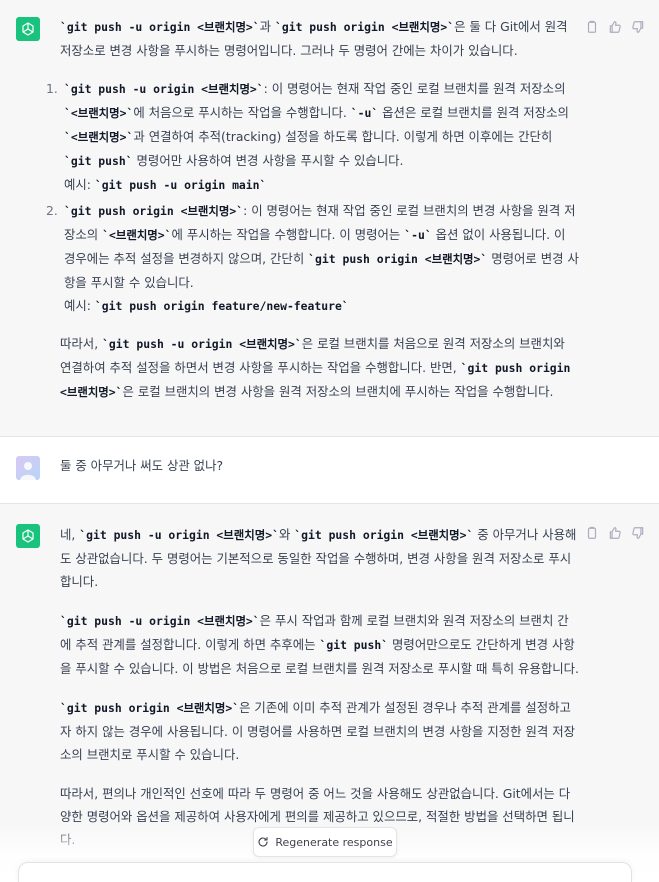  Describe the element at coordinates (288, 234) in the screenshot. I see `text: 에 푸시하는 작업을 수행합니다. 이 명령어는` at that location.